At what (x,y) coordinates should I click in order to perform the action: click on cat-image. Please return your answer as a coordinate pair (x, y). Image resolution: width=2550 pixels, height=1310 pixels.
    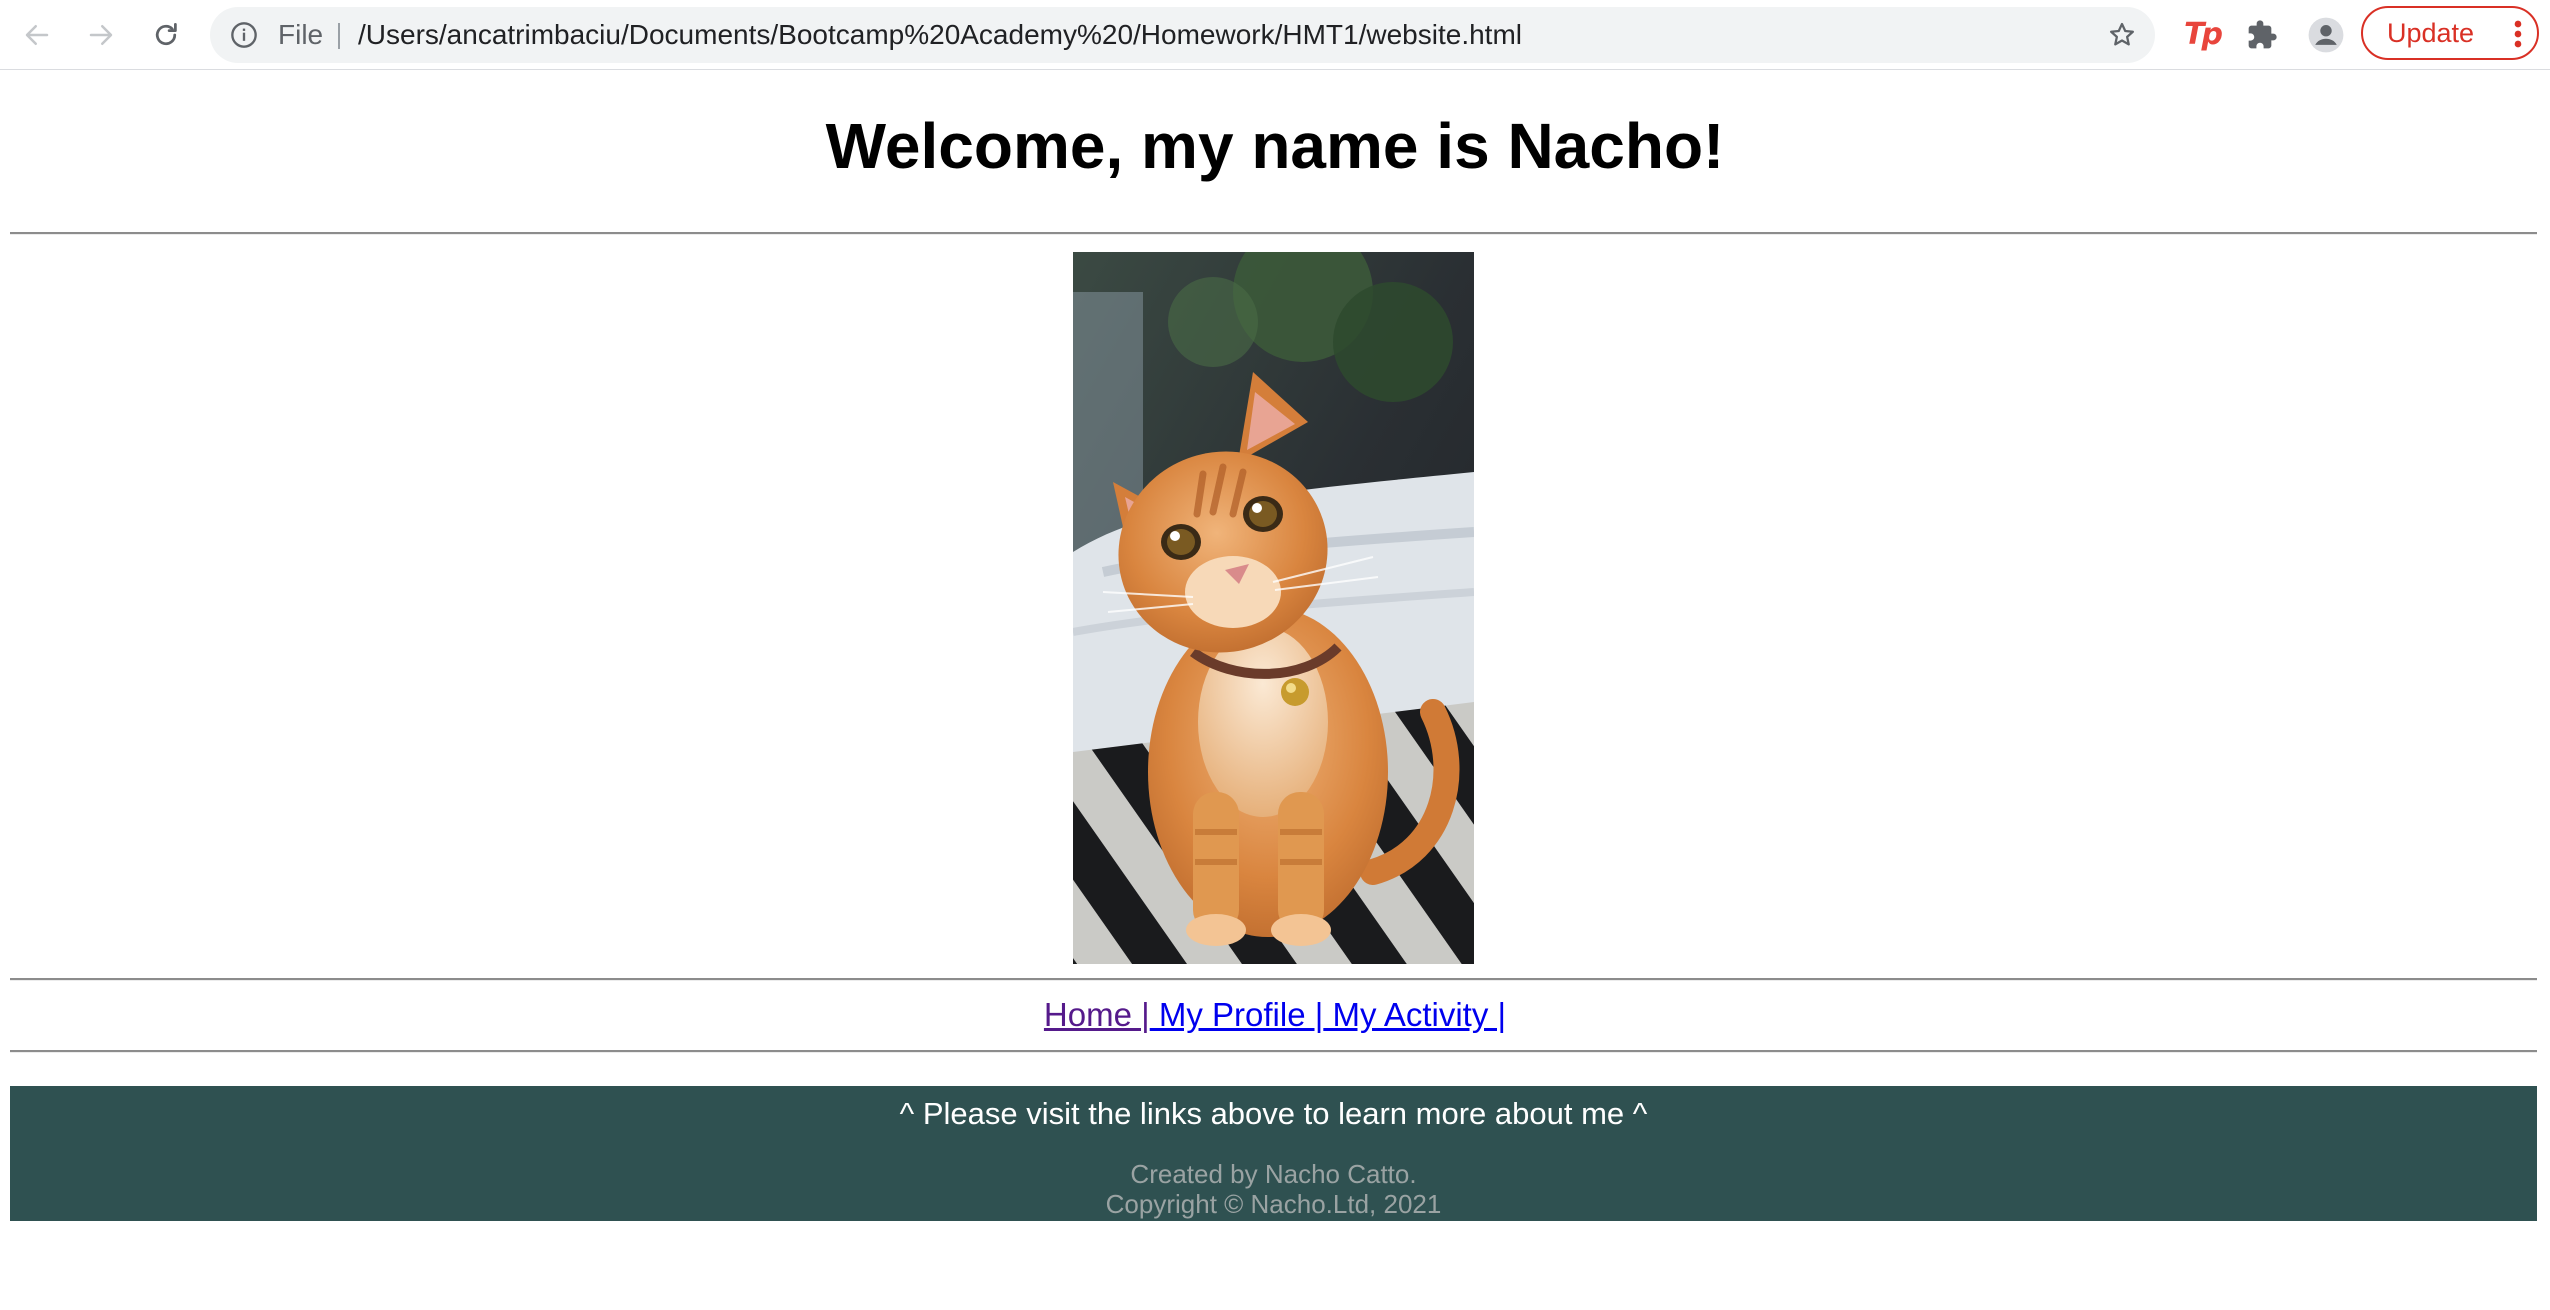
    Looking at the image, I should click on (1273, 608).